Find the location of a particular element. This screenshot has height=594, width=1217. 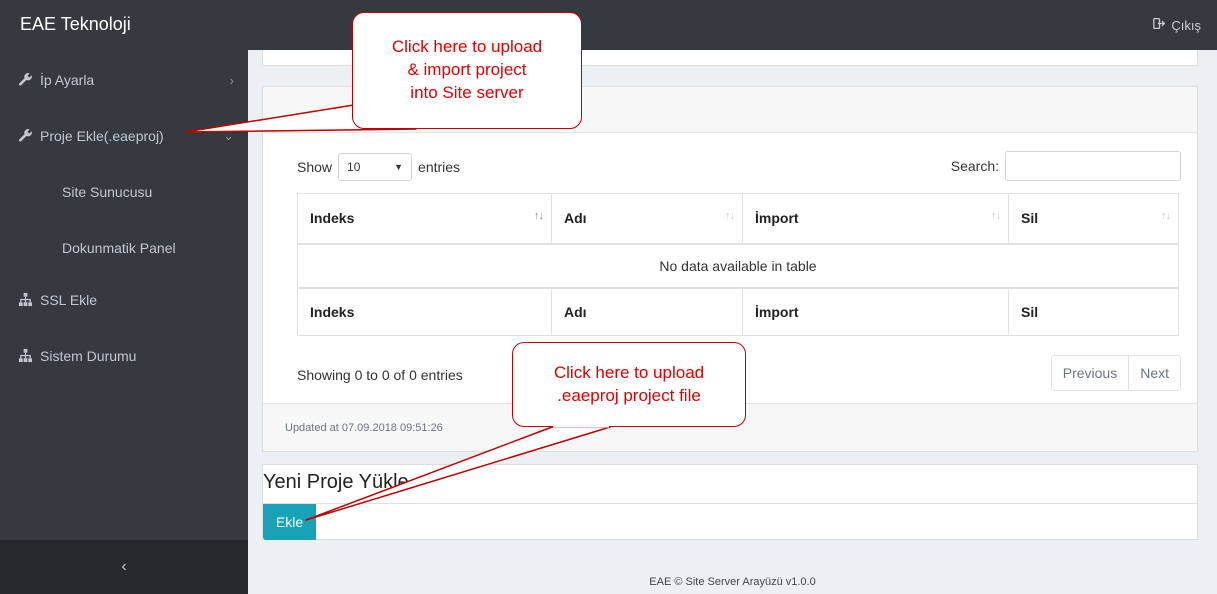

logout-link: Çıkış is located at coordinates (1177, 25).